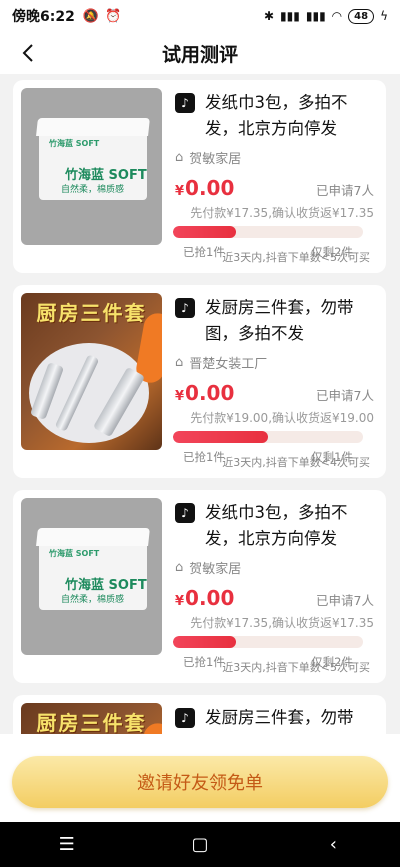 This screenshot has width=400, height=867. Describe the element at coordinates (228, 362) in the screenshot. I see `shop-name: 晋楚女装工厂` at that location.